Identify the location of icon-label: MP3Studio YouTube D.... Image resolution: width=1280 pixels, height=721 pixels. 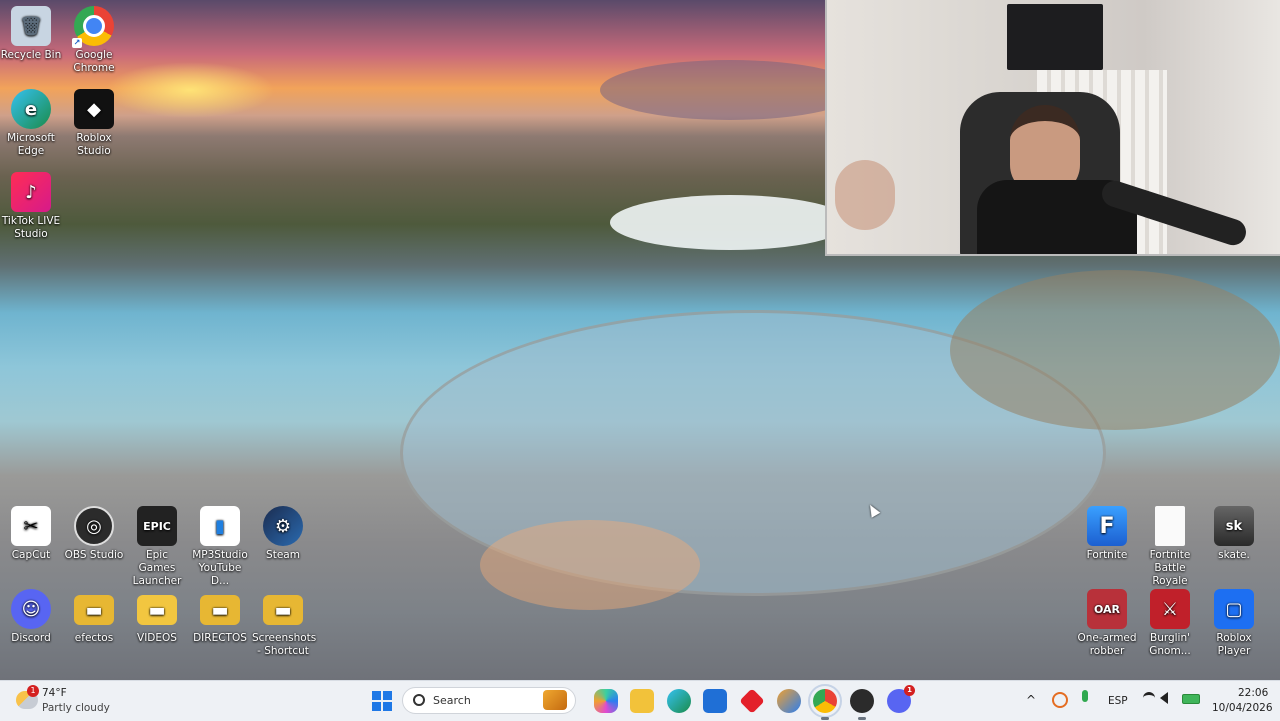
(220, 568).